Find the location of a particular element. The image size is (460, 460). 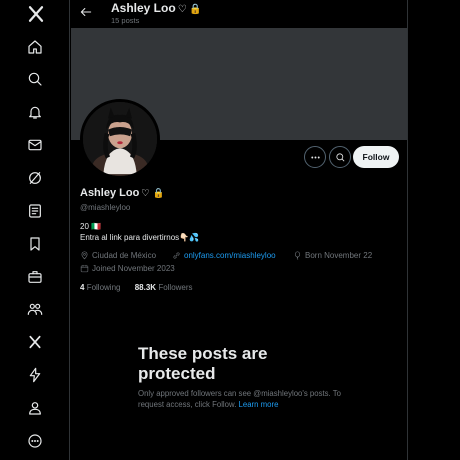

header-display-name: Ashley Loo ♡ 🔒 is located at coordinates (156, 8).